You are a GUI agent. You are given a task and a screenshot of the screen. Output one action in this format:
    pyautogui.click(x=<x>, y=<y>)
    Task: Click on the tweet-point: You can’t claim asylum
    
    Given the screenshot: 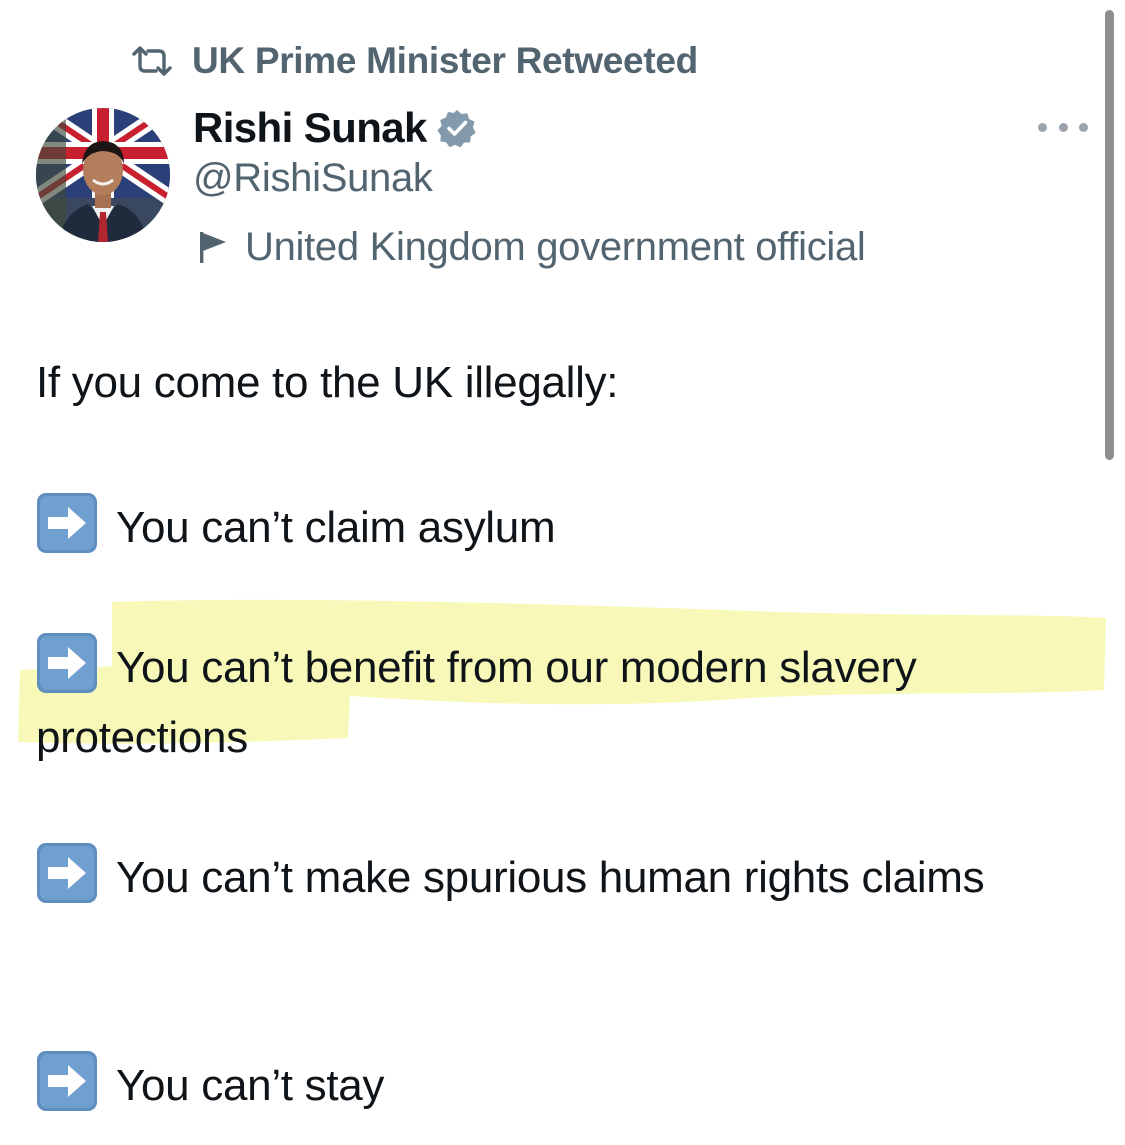 What is the action you would take?
    pyautogui.click(x=566, y=527)
    